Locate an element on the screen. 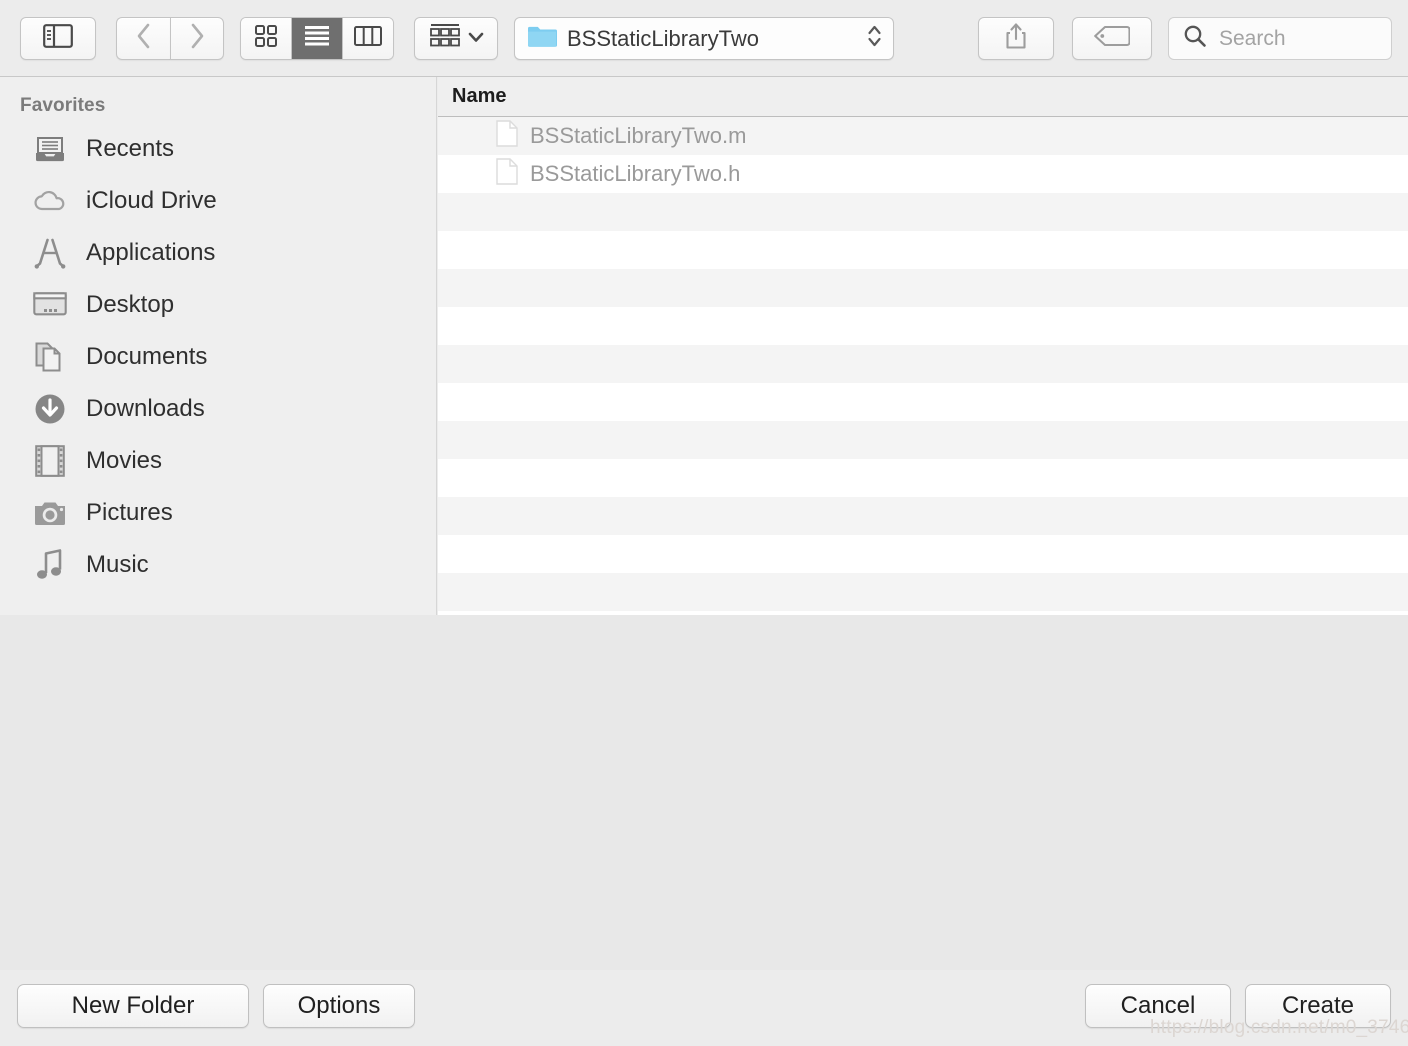 Image resolution: width=1408 pixels, height=1046 pixels. sidebar-item-label: Desktop is located at coordinates (130, 304).